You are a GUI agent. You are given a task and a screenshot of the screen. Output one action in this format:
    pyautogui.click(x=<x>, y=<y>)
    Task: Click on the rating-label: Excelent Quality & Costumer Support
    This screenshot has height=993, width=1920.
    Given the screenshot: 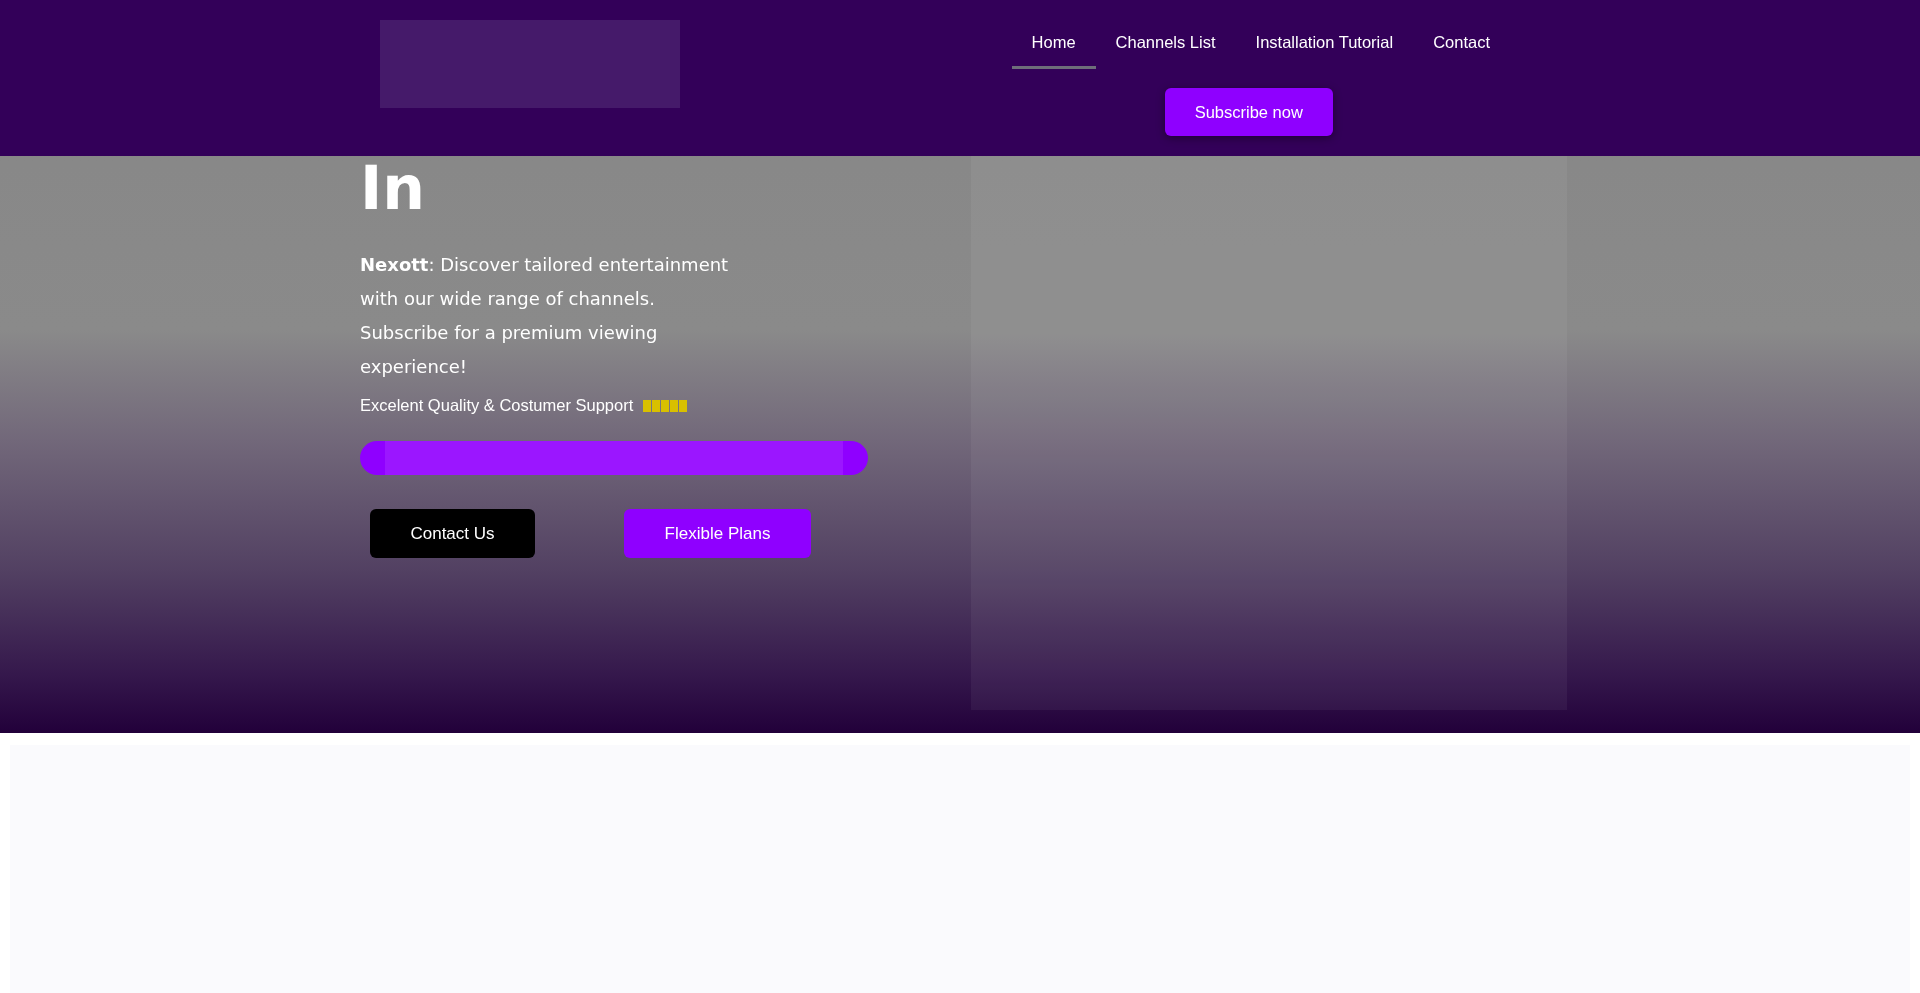 What is the action you would take?
    pyautogui.click(x=497, y=405)
    